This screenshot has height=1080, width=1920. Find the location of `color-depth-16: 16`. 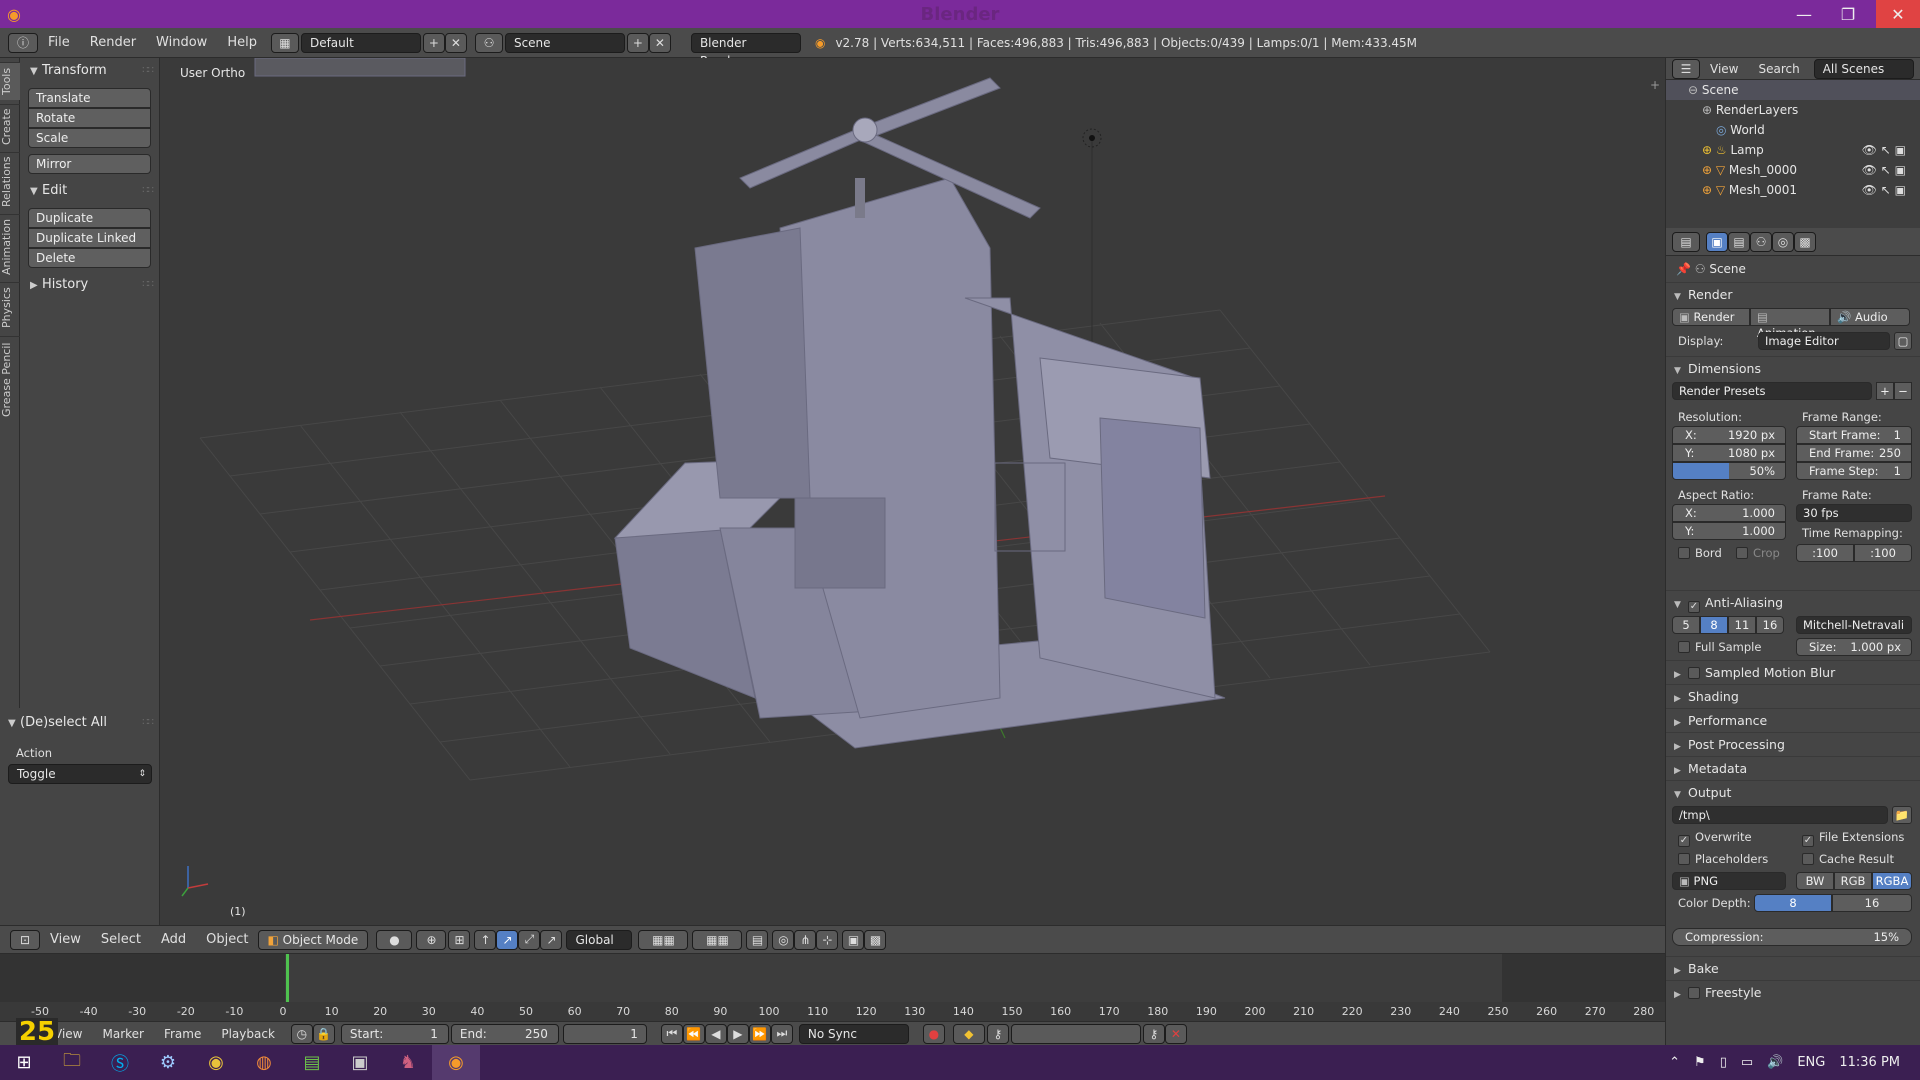

color-depth-16: 16 is located at coordinates (1872, 903).